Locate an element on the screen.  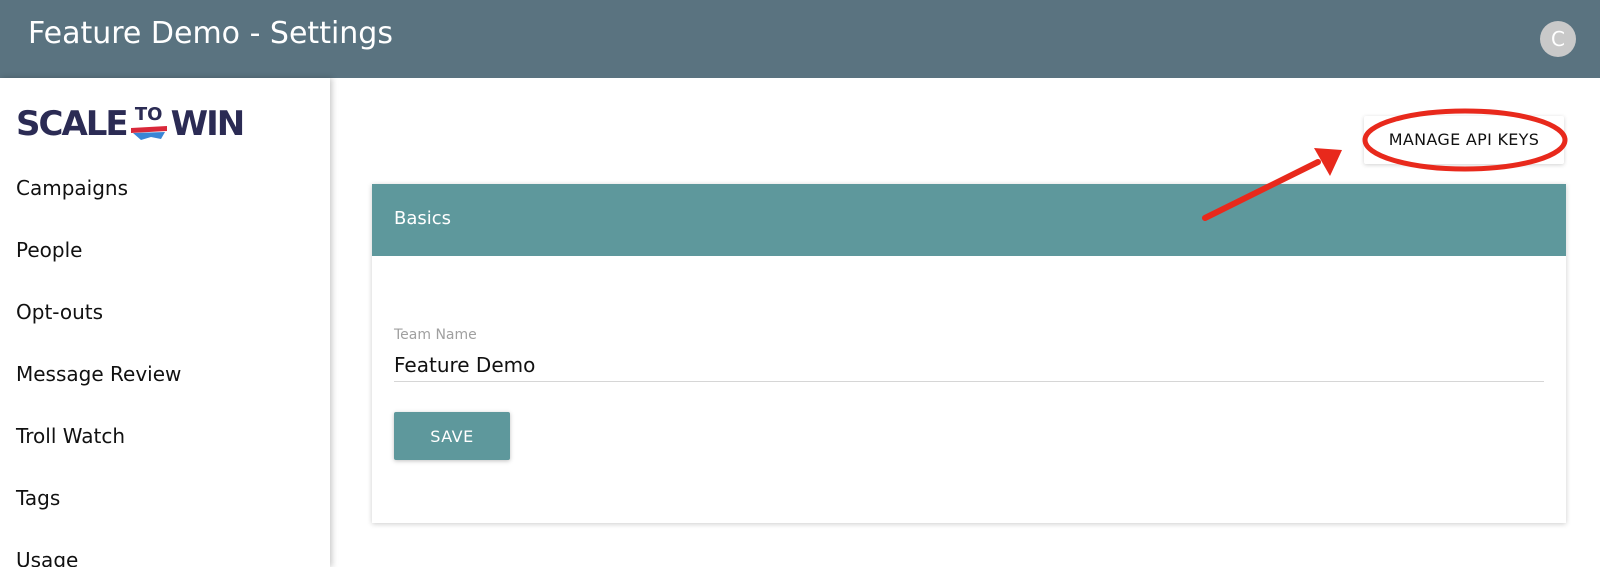
card-header: Basics is located at coordinates (969, 220).